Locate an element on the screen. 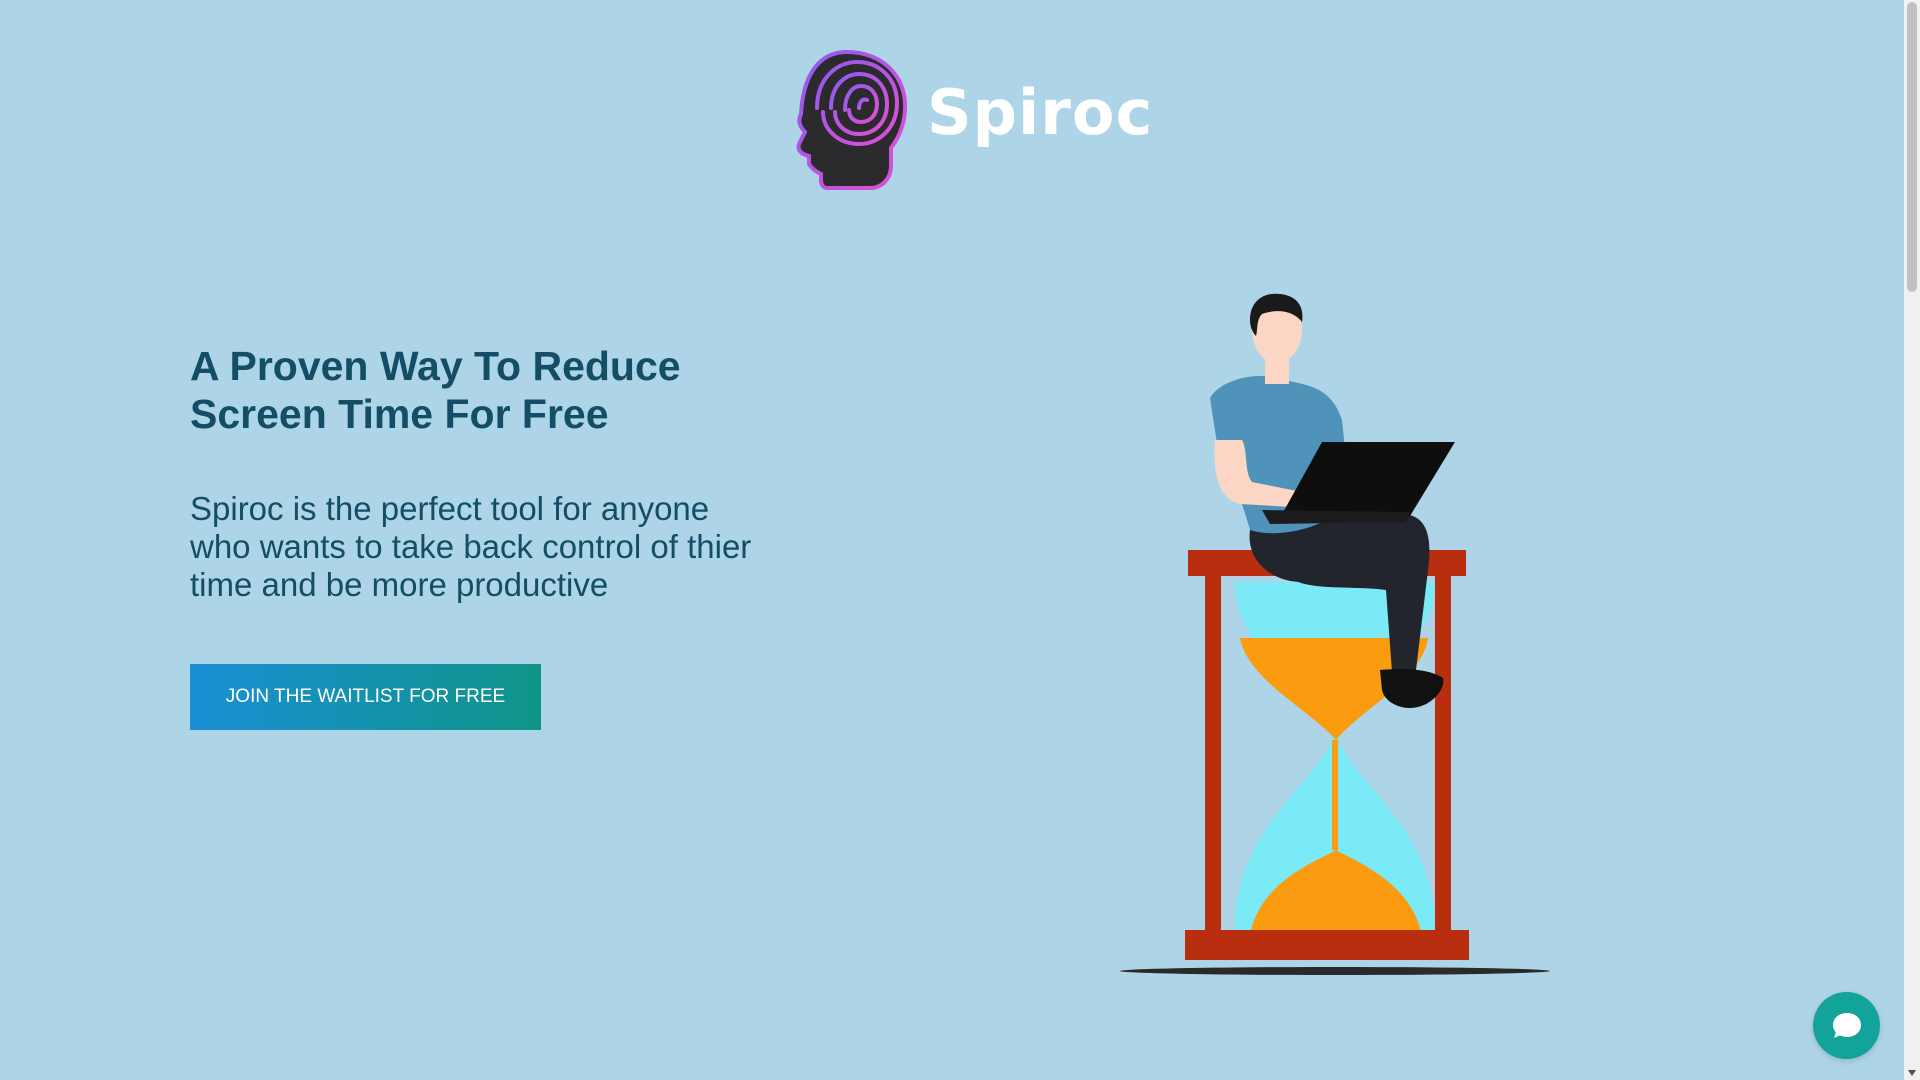 The image size is (1920, 1080). brand-name: Spiroc is located at coordinates (1040, 112).